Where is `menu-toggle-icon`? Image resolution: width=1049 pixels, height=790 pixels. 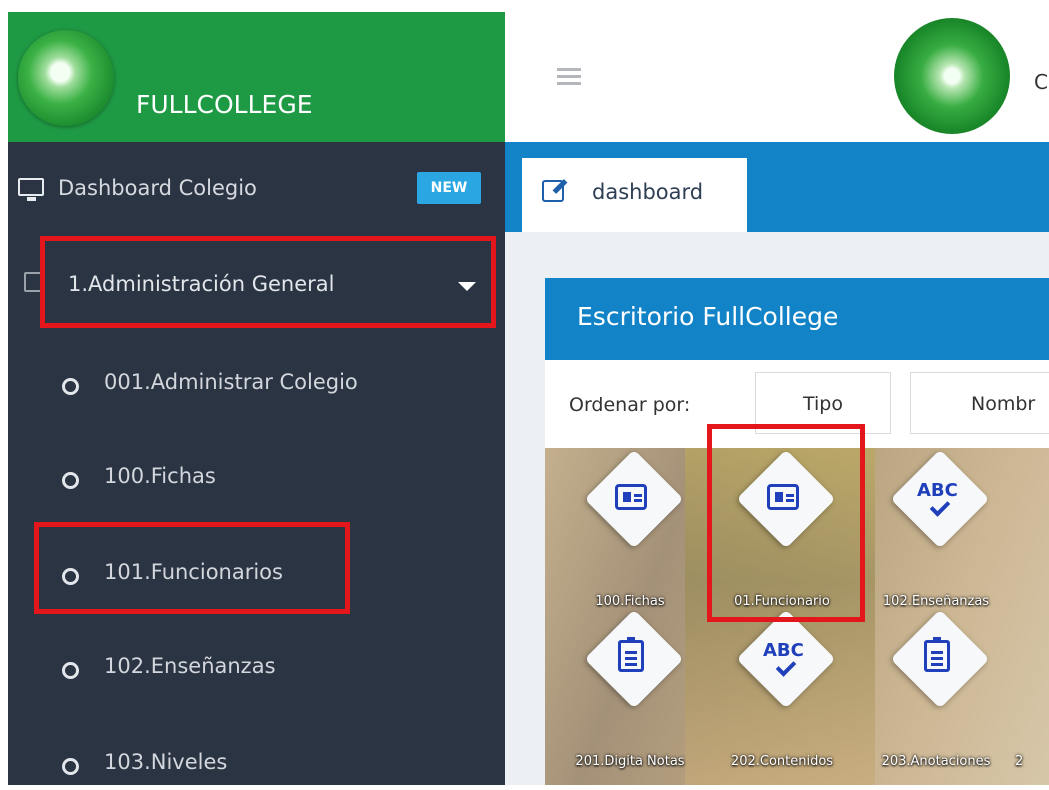
menu-toggle-icon is located at coordinates (569, 77).